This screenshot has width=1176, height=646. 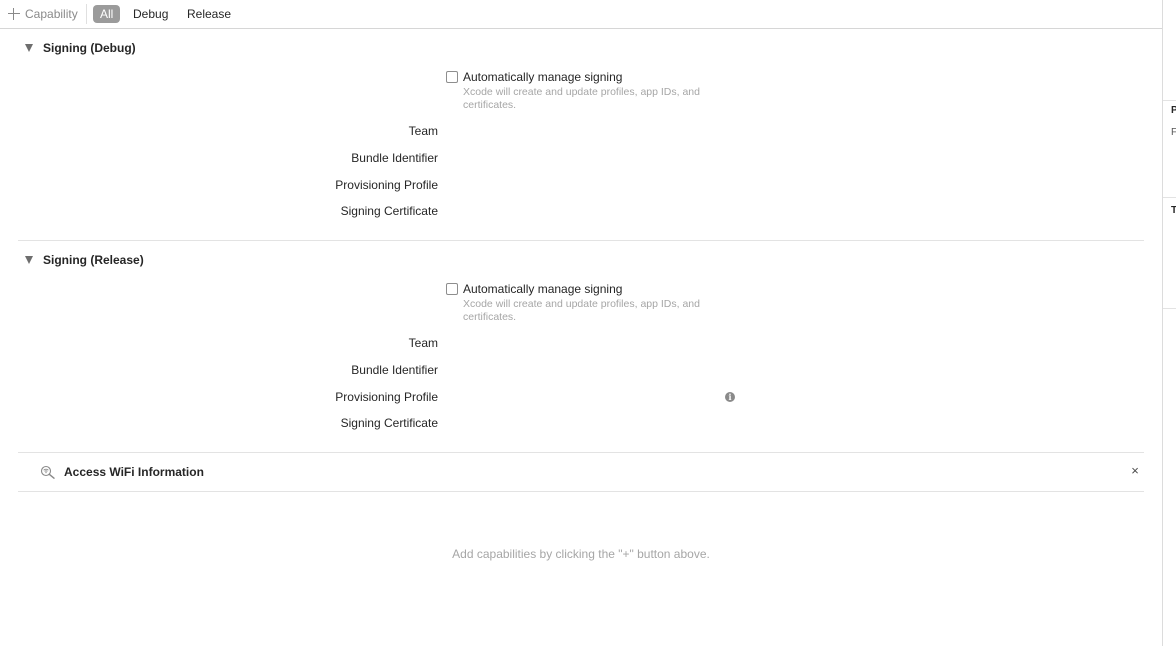 I want to click on signing-release-signing-certificate-label: Signing Certificate, so click(x=389, y=423).